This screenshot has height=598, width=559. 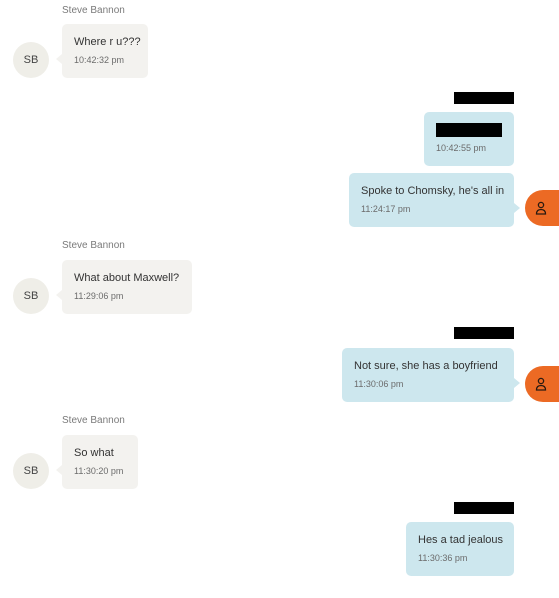 What do you see at coordinates (99, 60) in the screenshot?
I see `message-timestamp: 10:42:32 pm` at bounding box center [99, 60].